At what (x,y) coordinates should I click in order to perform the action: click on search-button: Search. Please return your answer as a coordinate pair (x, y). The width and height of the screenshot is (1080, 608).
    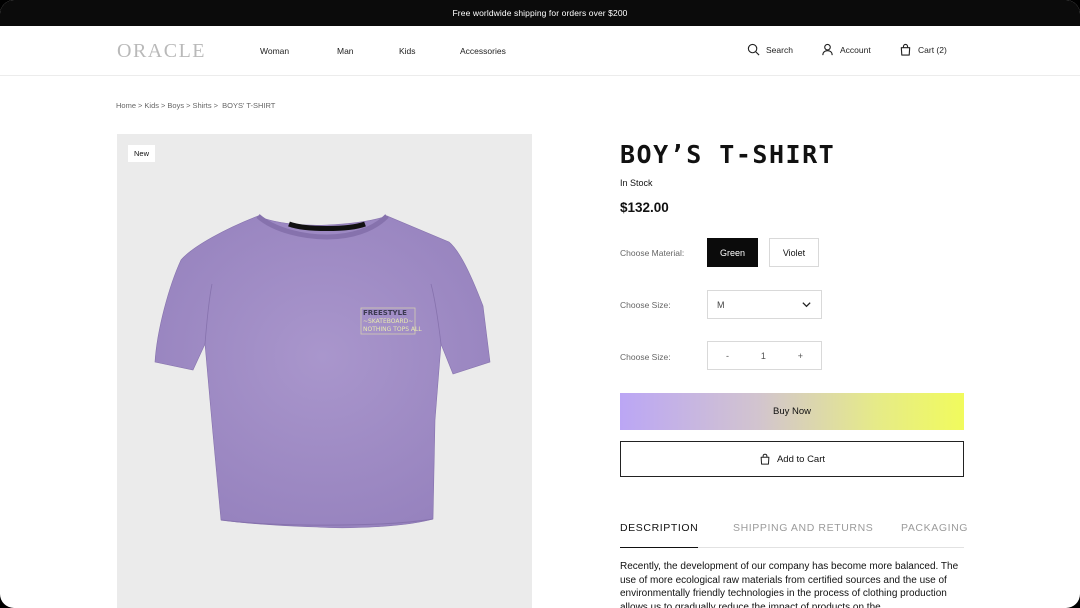
    Looking at the image, I should click on (770, 49).